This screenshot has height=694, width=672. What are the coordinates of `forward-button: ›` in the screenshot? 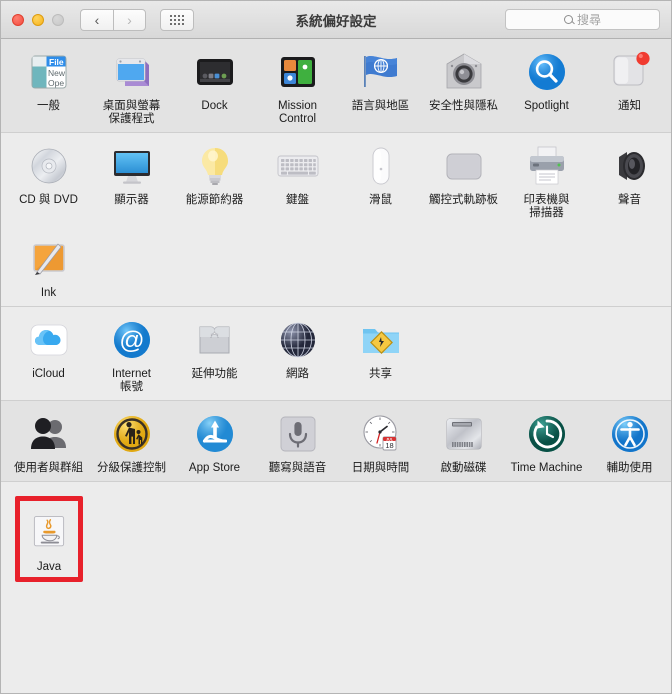 It's located at (129, 19).